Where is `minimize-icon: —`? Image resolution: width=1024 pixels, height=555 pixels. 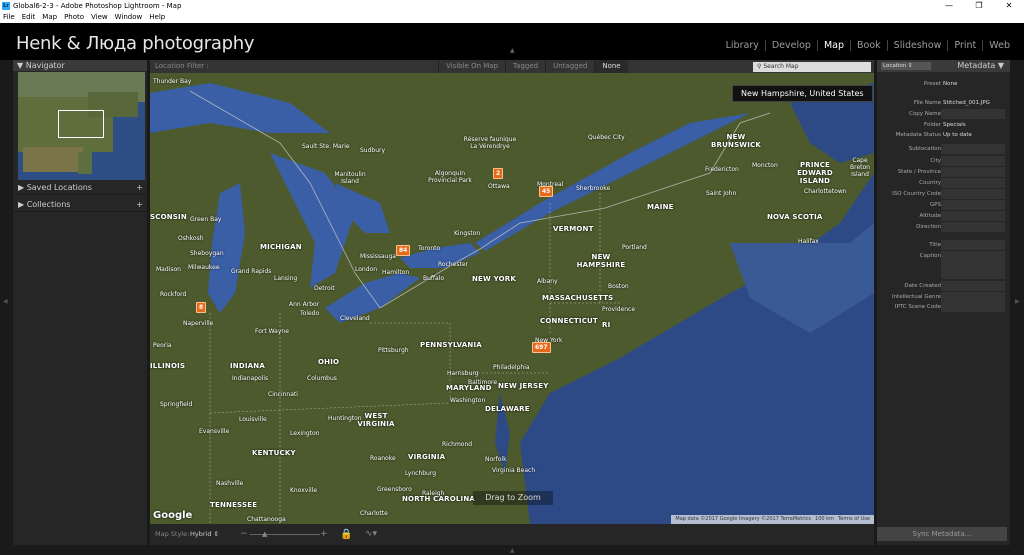 minimize-icon: — is located at coordinates (949, 6).